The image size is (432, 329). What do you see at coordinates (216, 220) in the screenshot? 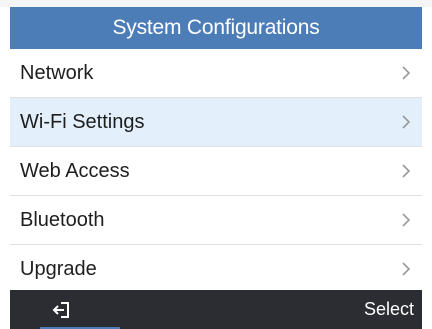
I see `menu-item-bluetooth: Bluetooth` at bounding box center [216, 220].